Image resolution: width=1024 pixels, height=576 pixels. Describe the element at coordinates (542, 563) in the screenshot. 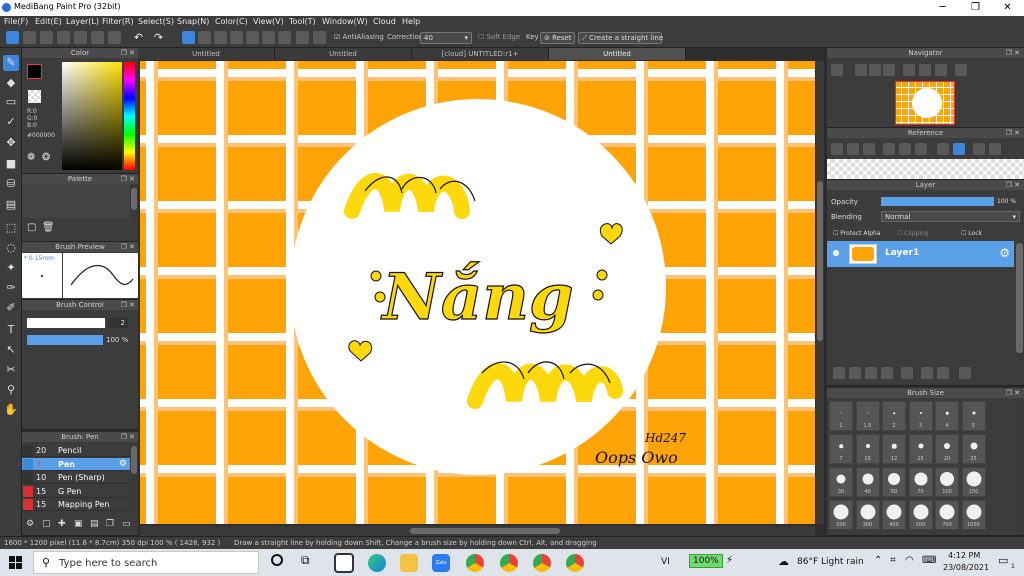

I see `chrome-icon` at that location.